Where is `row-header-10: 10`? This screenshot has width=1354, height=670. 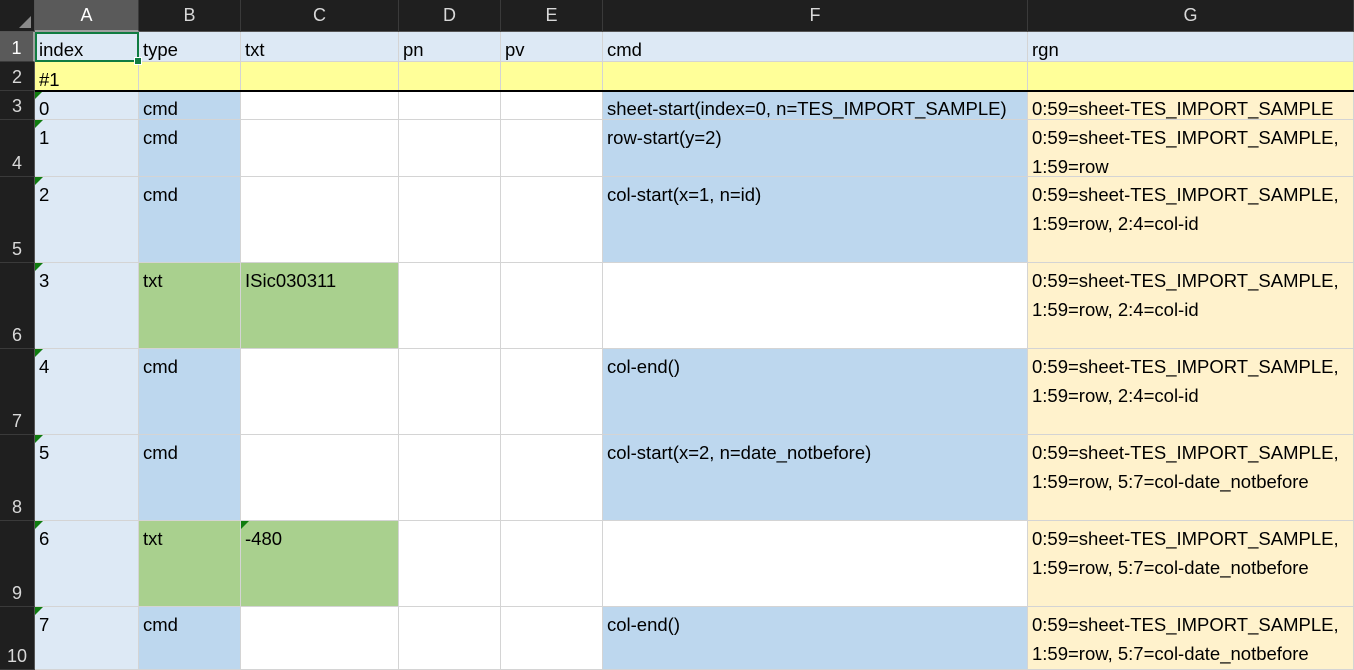 row-header-10: 10 is located at coordinates (17, 638).